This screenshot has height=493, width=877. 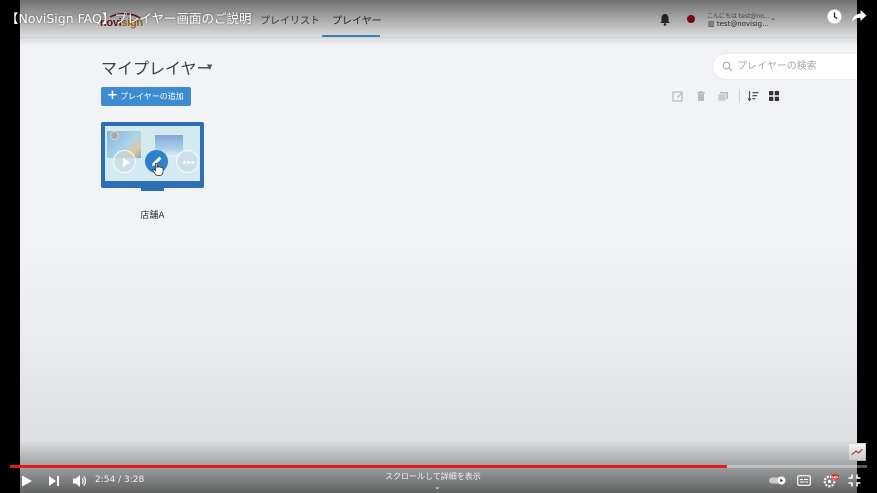 I want to click on tab-playlist: プレイリスト, so click(x=290, y=19).